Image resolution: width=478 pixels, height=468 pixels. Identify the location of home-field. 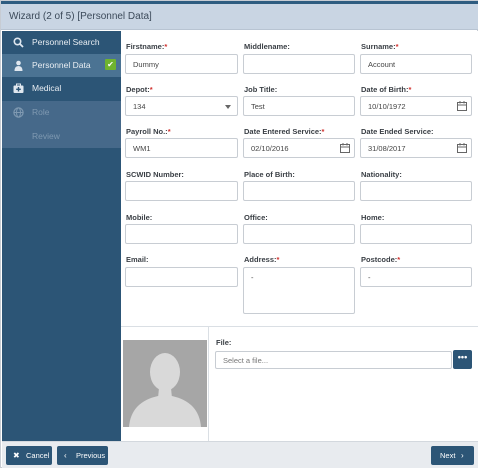
(416, 234).